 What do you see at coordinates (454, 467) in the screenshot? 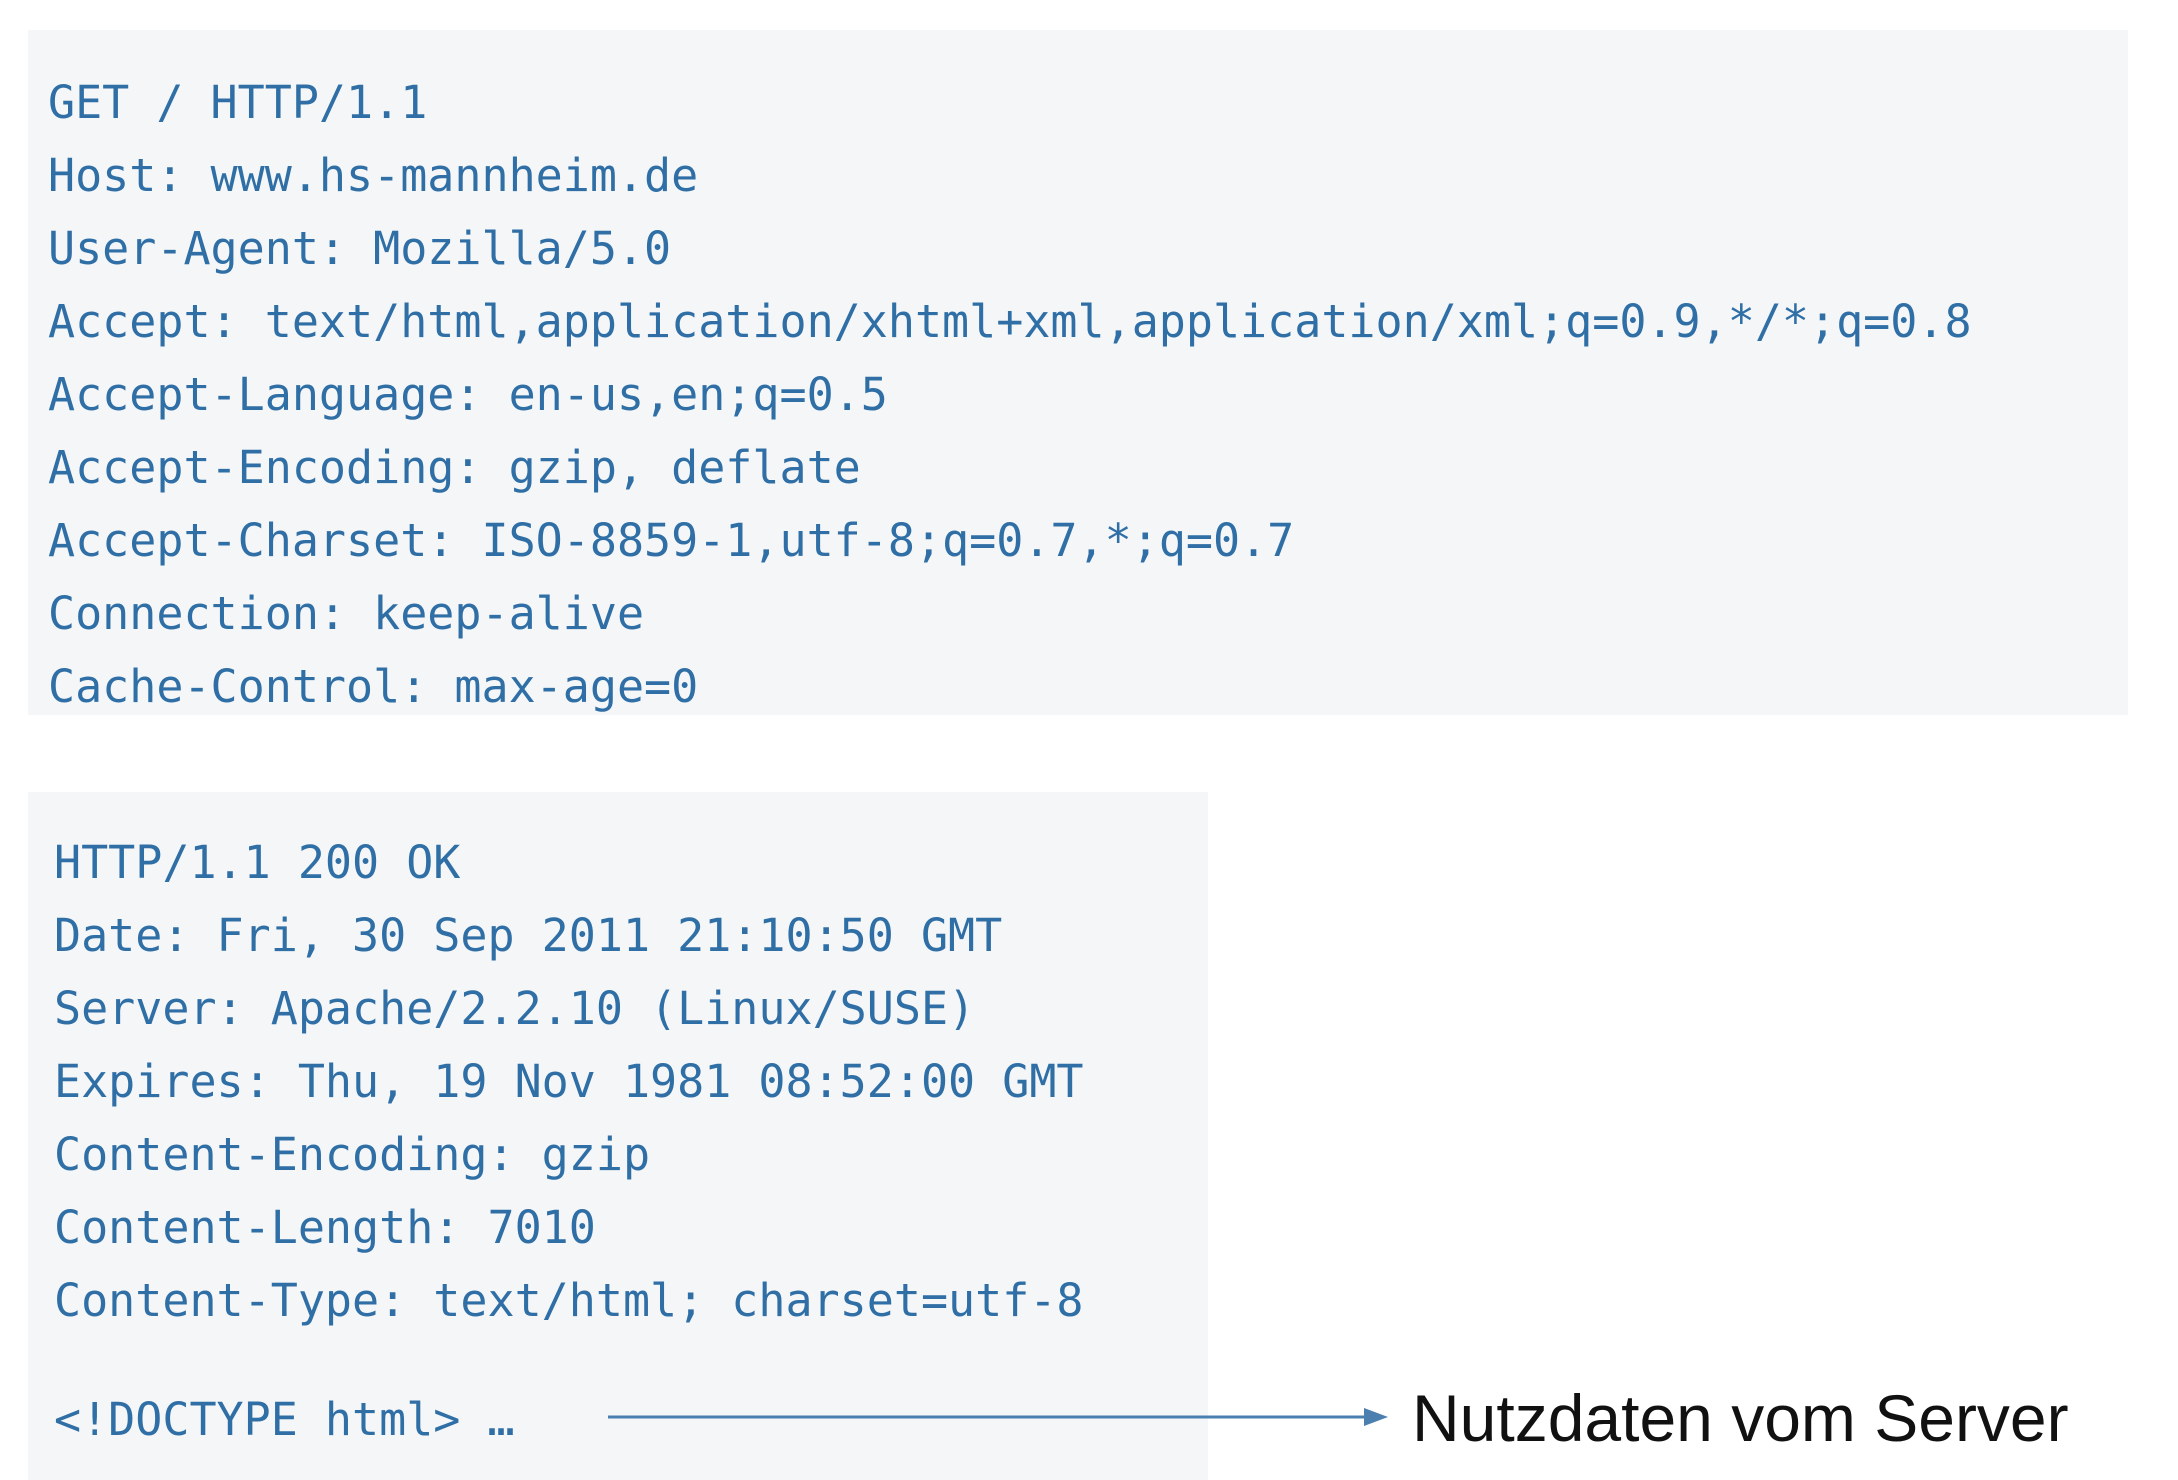
I see `request-header-accept-encoding: Accept-Encoding: gzip, deflate` at bounding box center [454, 467].